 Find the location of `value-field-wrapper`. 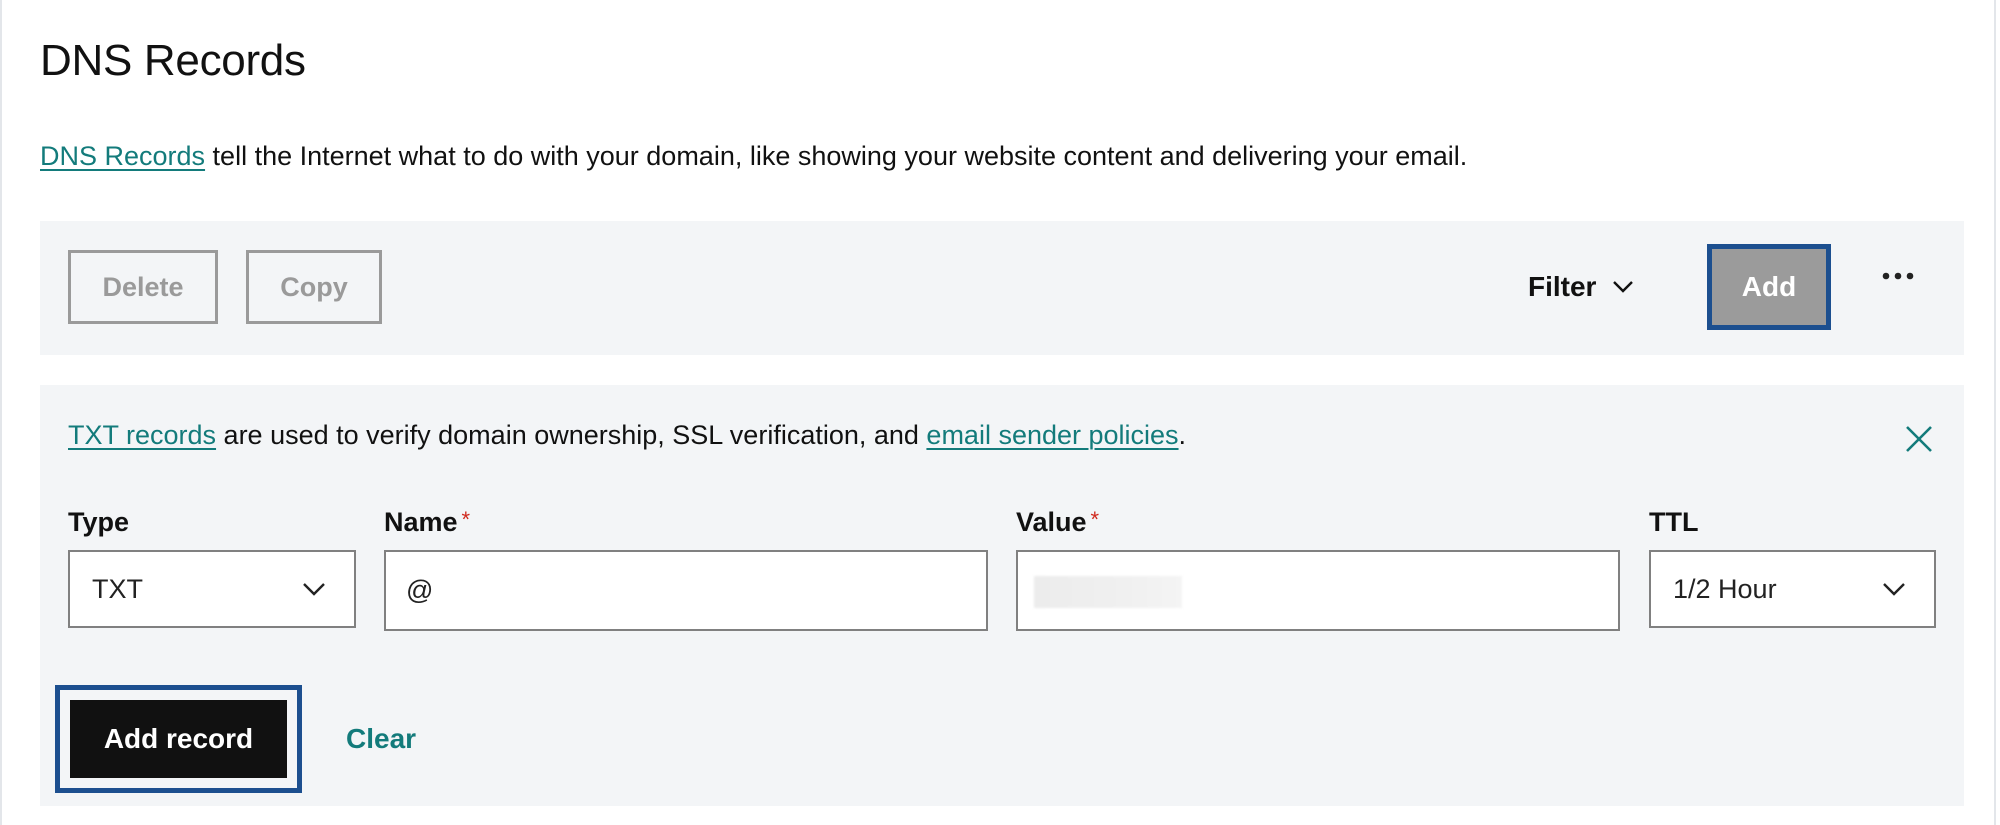

value-field-wrapper is located at coordinates (1318, 590).